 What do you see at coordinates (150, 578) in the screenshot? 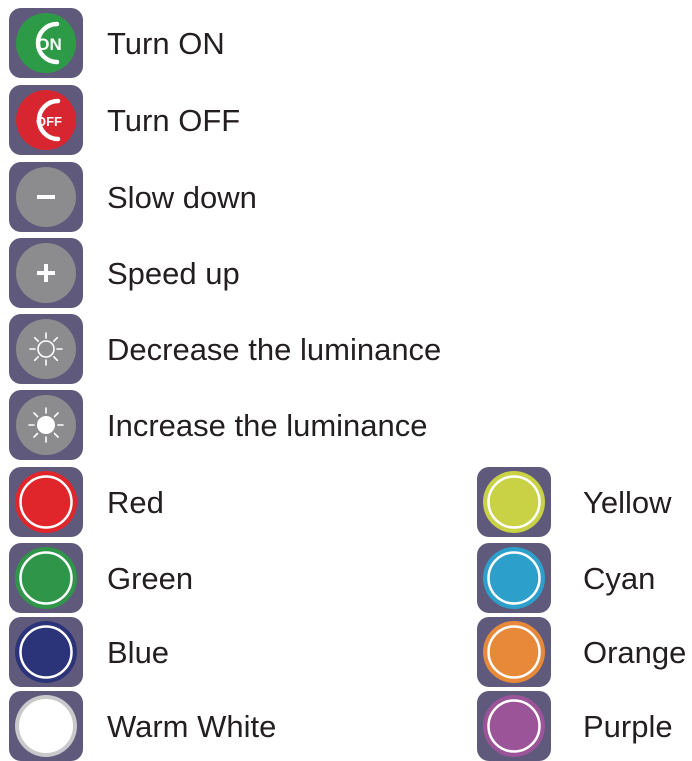
I see `green-label: Green` at bounding box center [150, 578].